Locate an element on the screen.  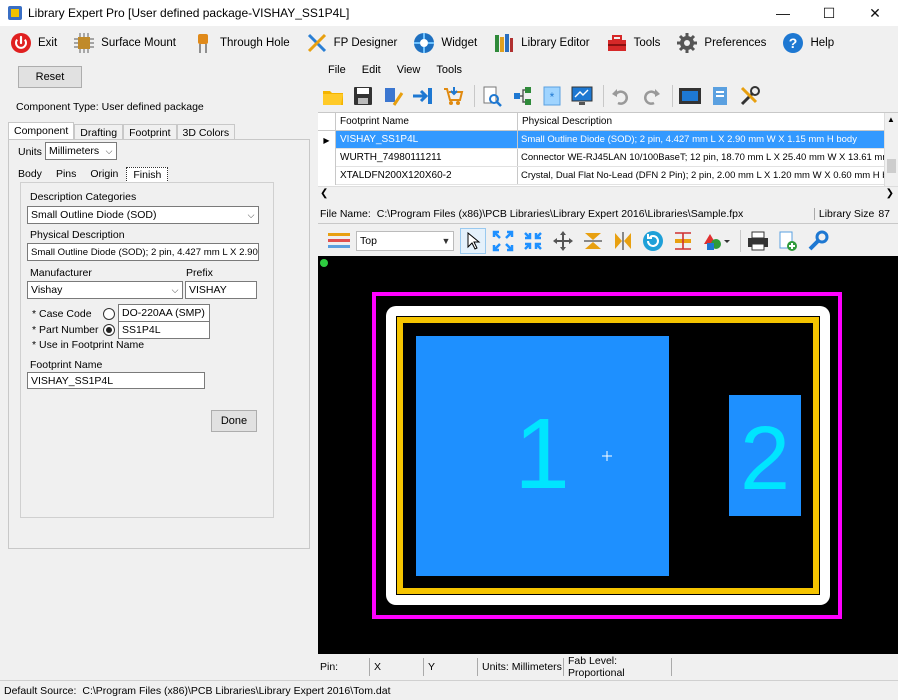
tools-icon is located at coordinates (317, 43).